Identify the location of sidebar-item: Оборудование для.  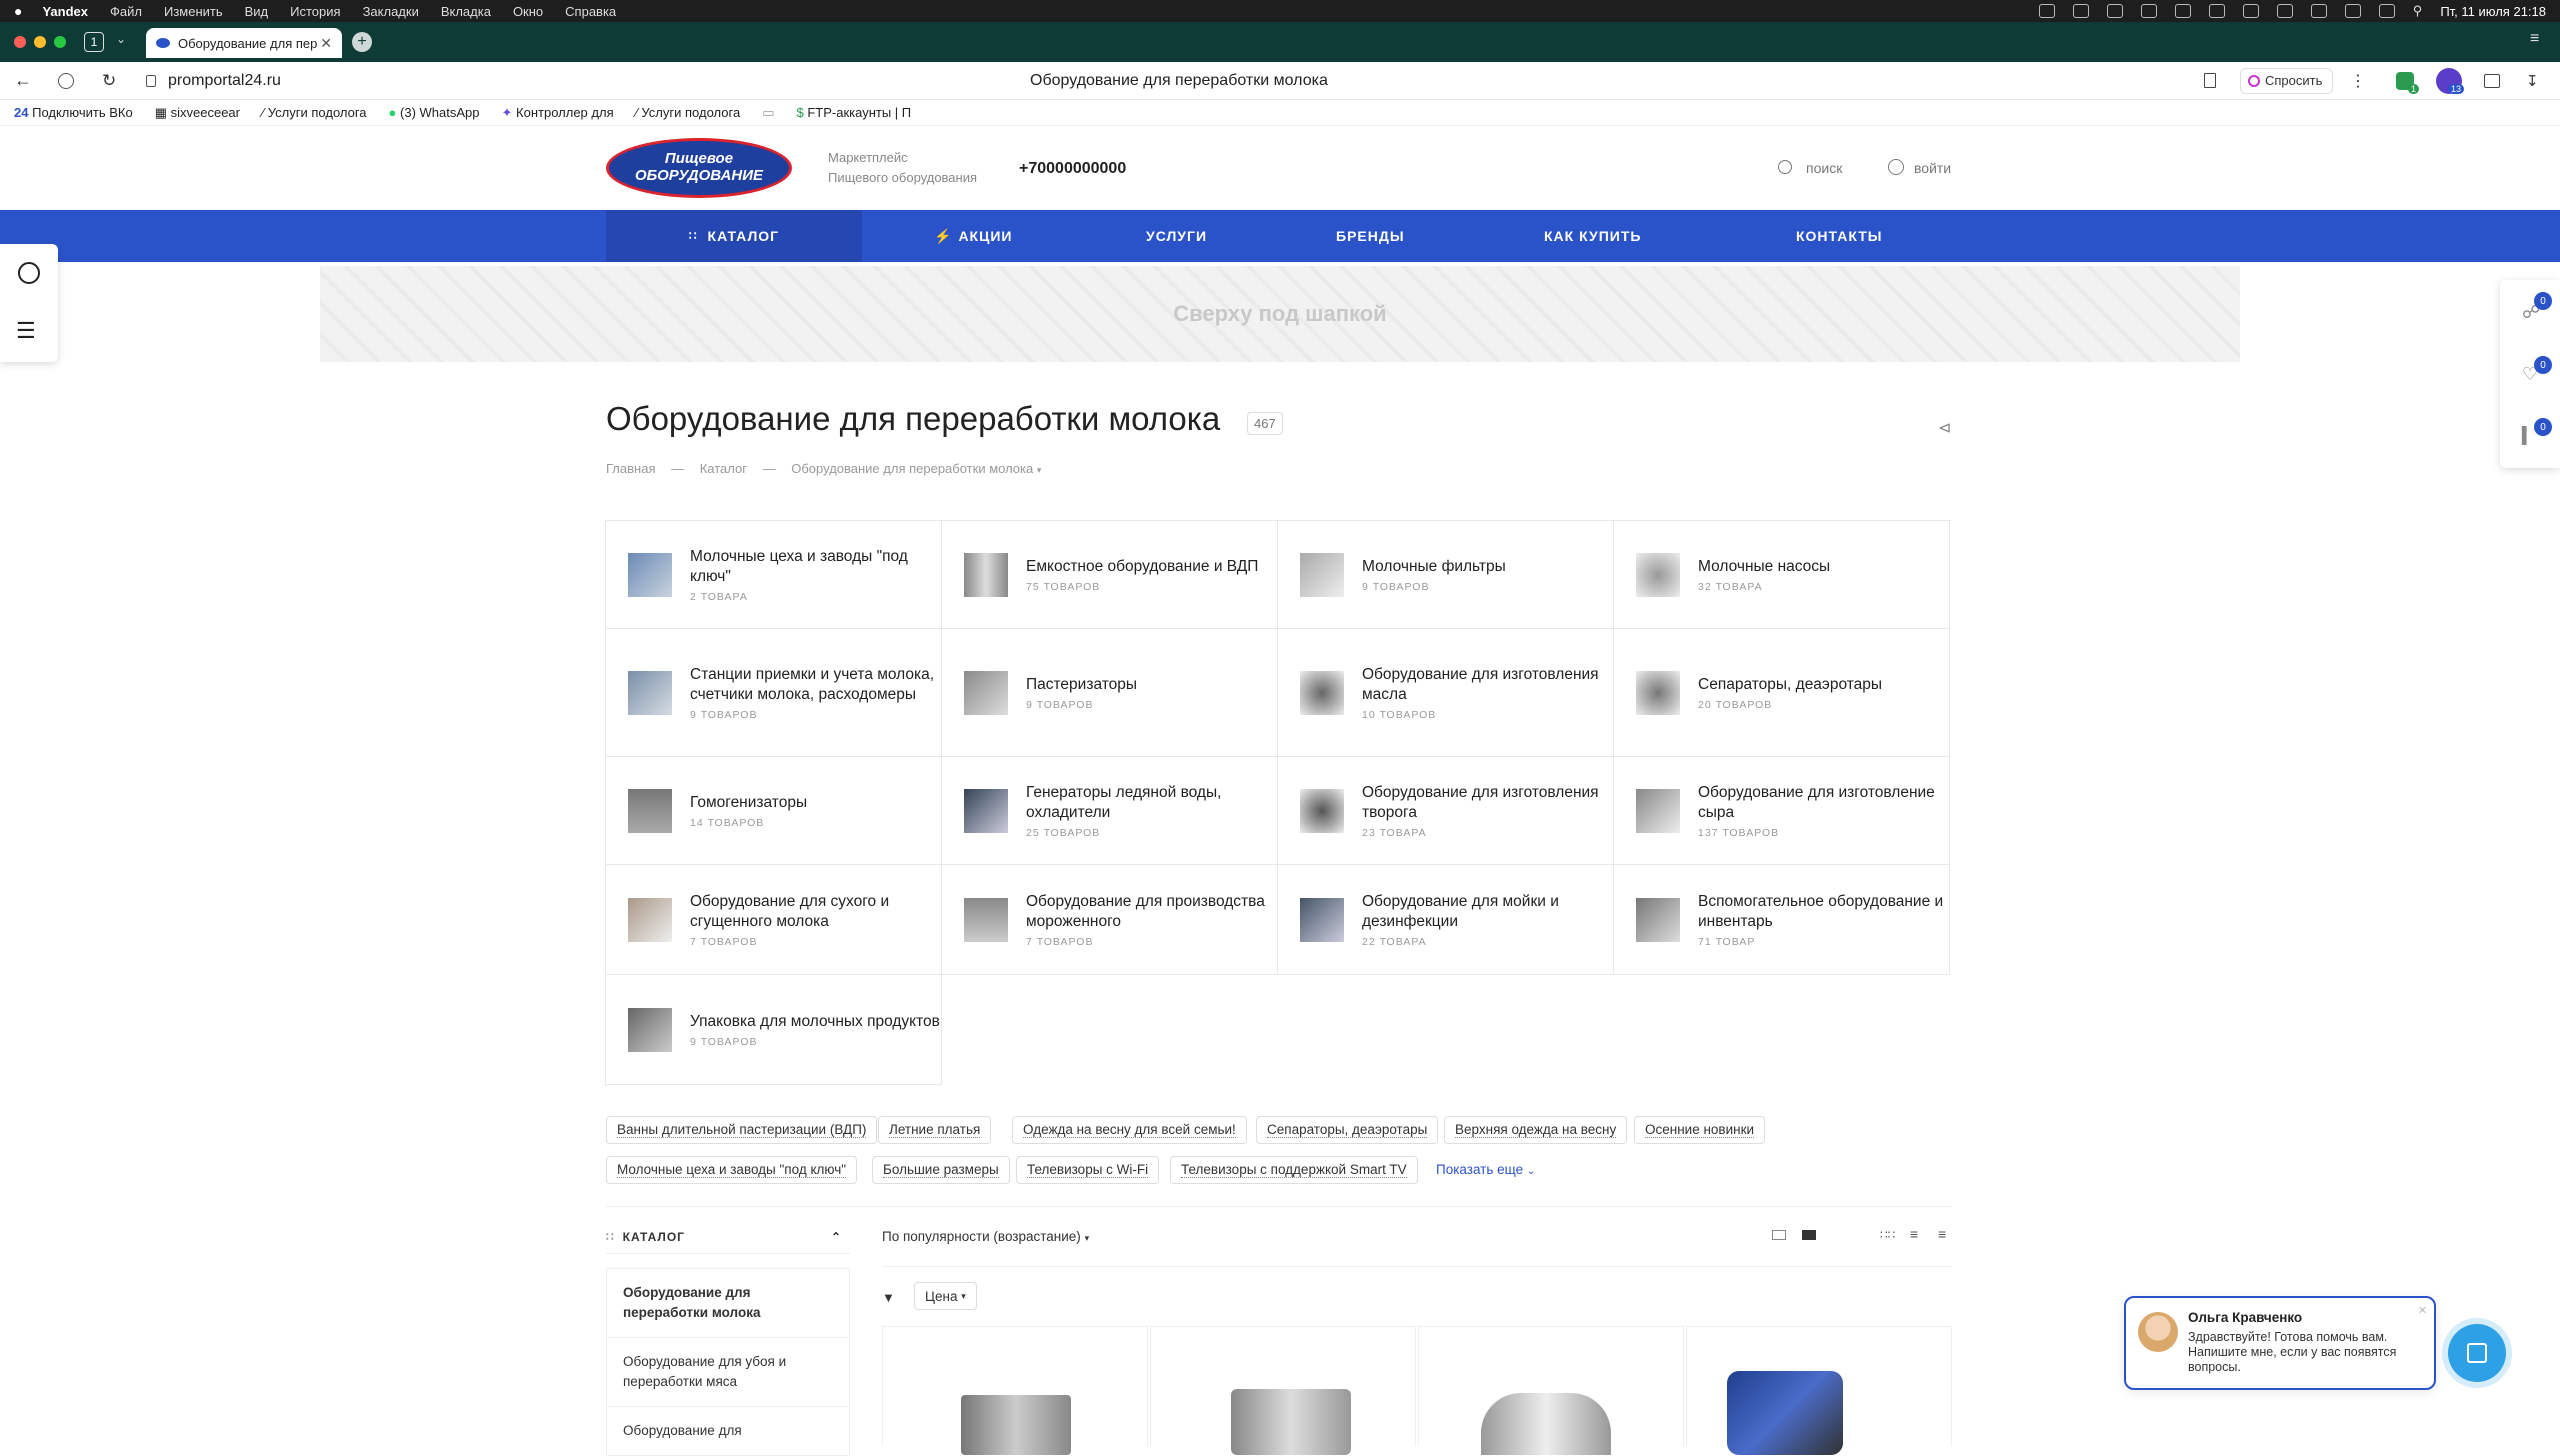
(728, 1431).